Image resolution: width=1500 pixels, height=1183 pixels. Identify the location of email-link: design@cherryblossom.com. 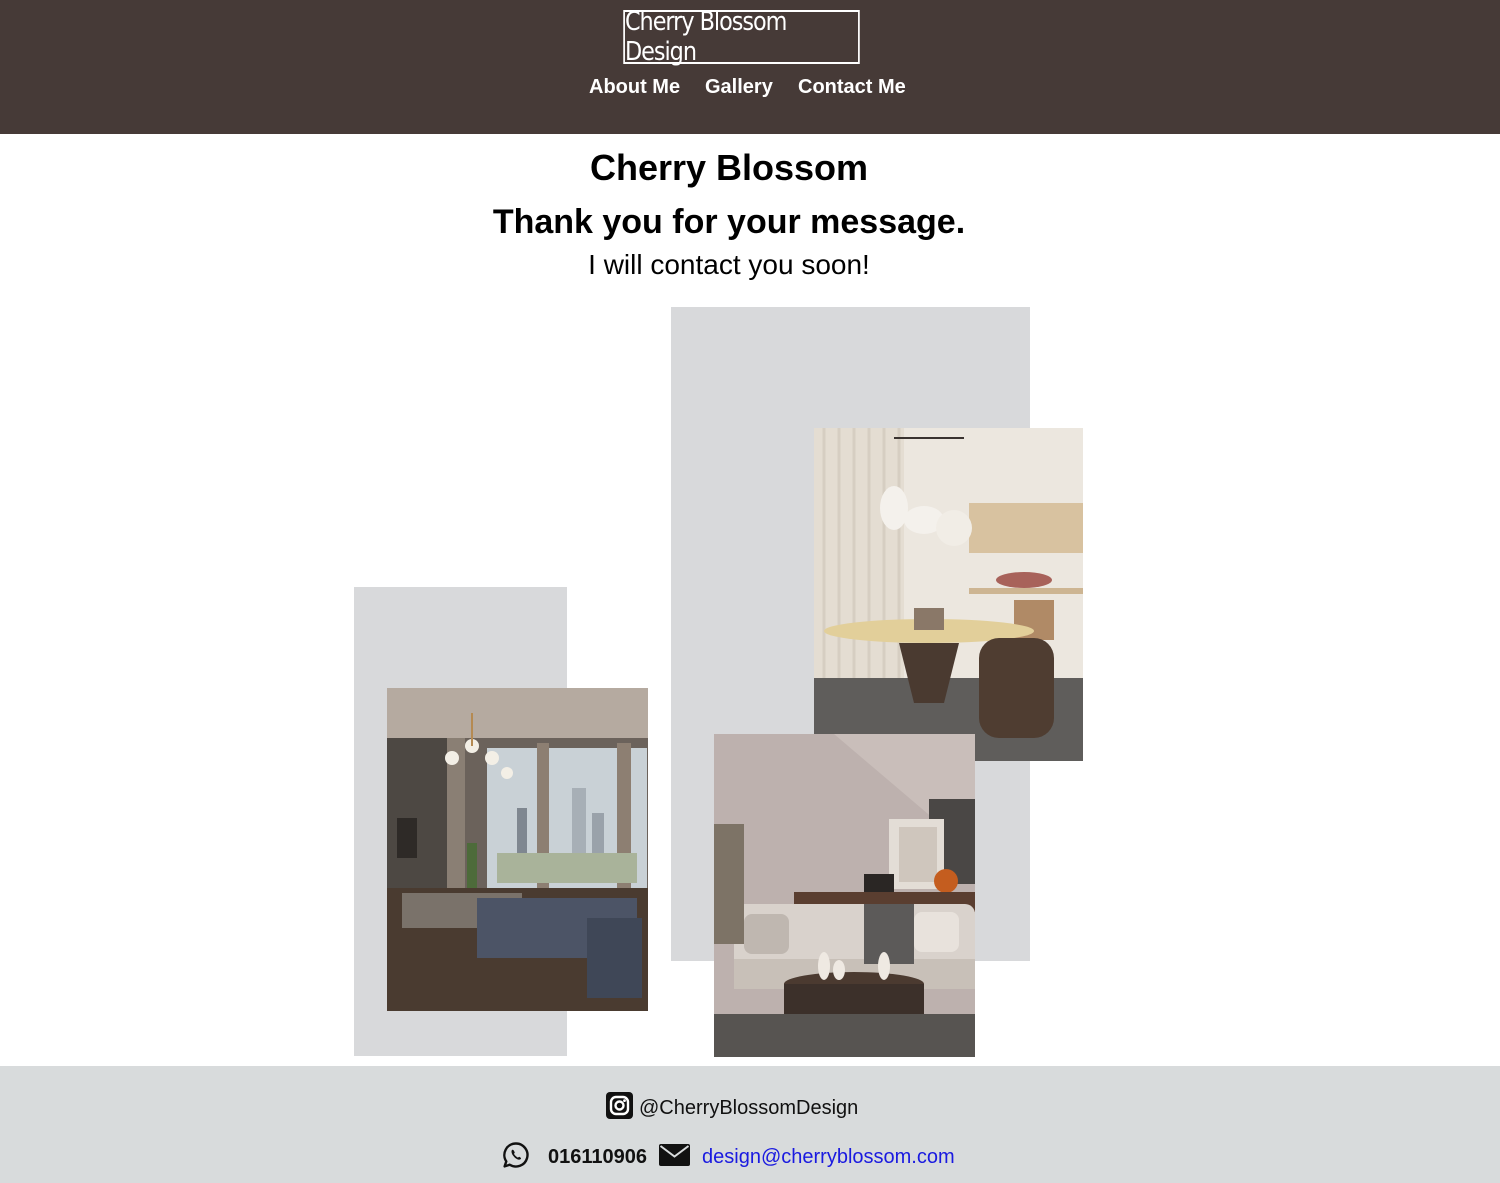
(828, 1157).